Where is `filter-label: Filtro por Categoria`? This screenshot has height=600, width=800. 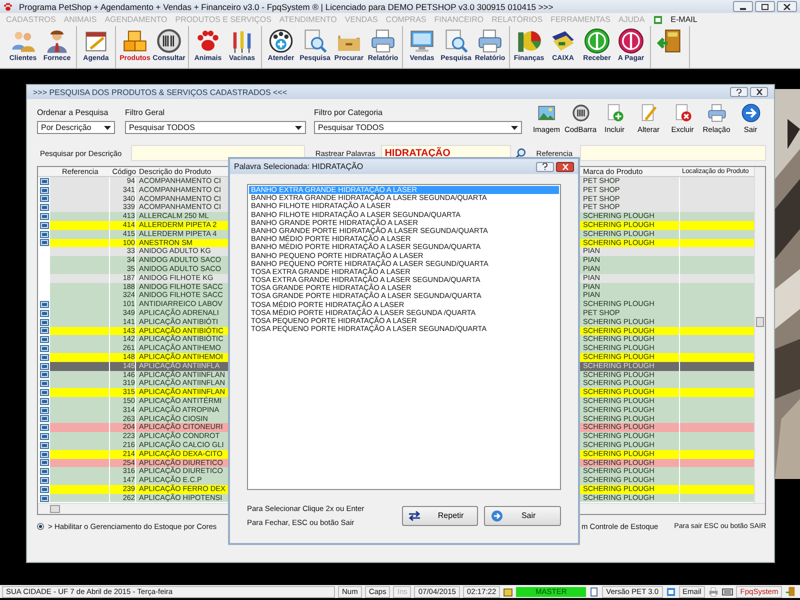
filter-label: Filtro por Categoria is located at coordinates (349, 112).